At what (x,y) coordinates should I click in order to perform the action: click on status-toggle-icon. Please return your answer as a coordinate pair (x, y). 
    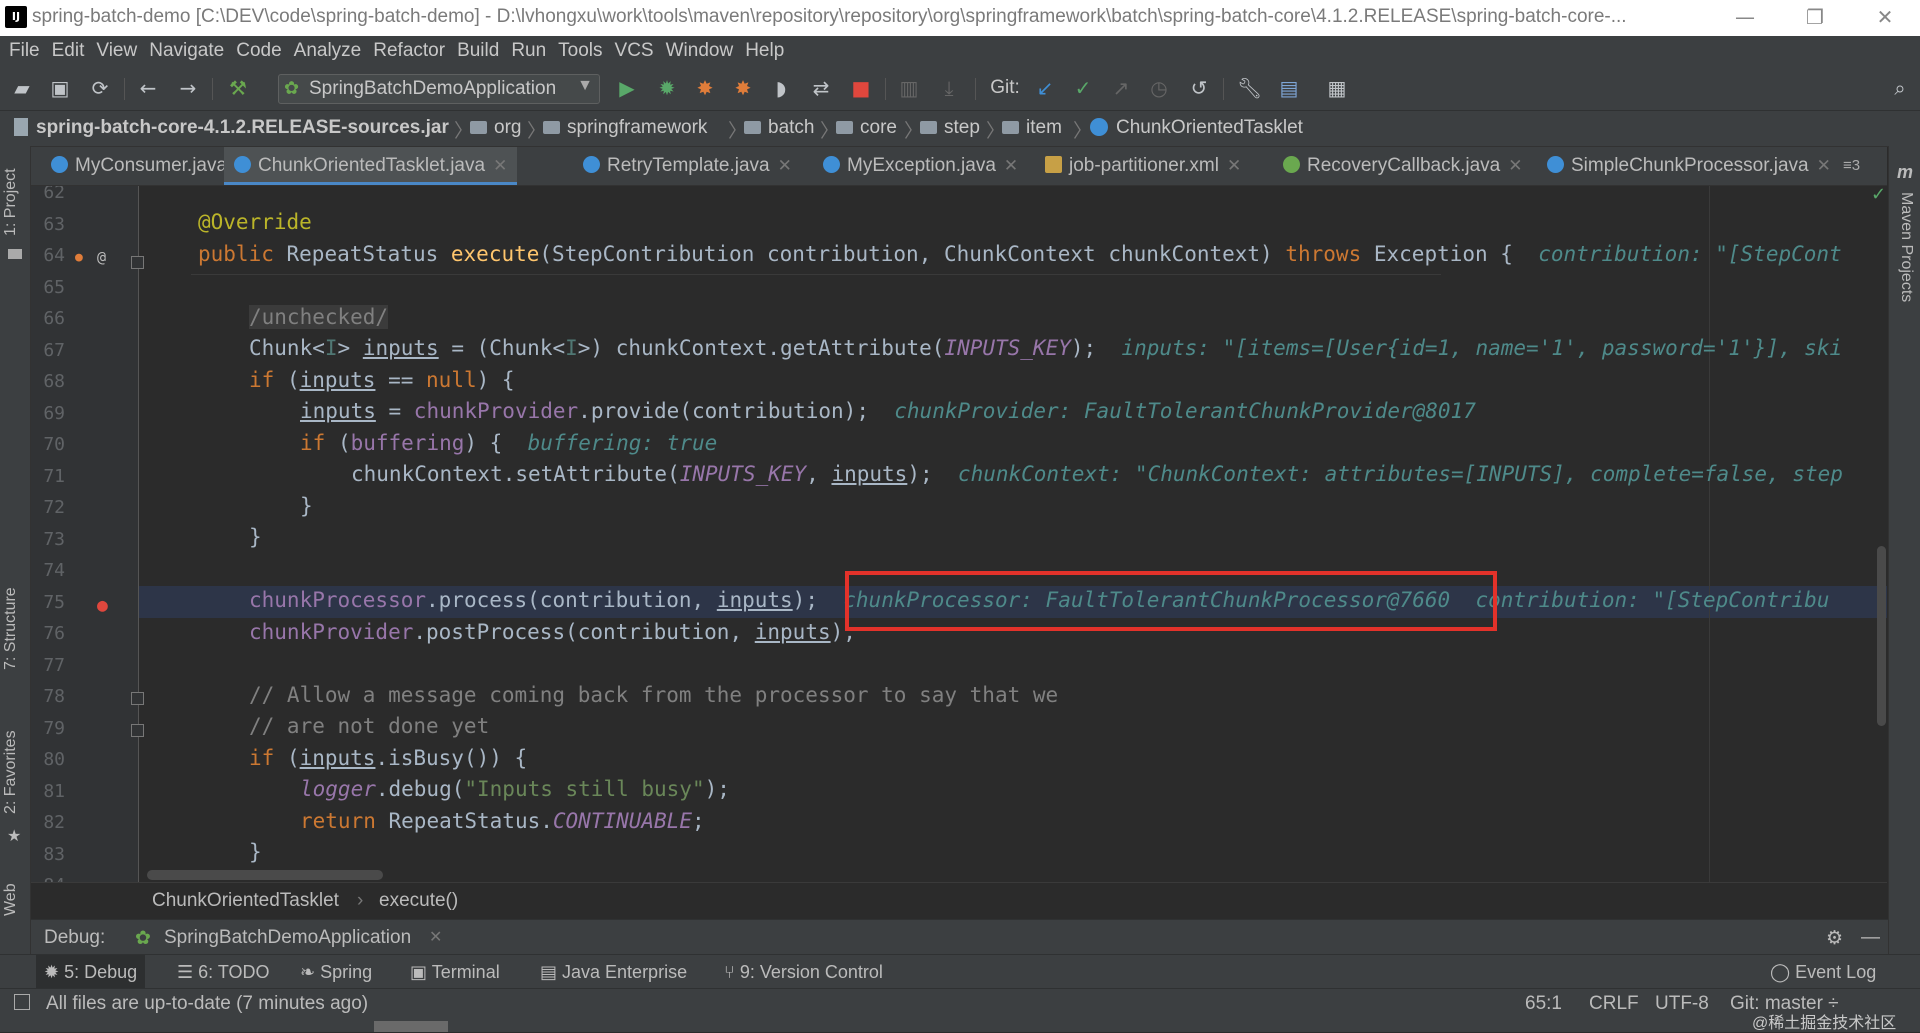
    Looking at the image, I should click on (22, 1002).